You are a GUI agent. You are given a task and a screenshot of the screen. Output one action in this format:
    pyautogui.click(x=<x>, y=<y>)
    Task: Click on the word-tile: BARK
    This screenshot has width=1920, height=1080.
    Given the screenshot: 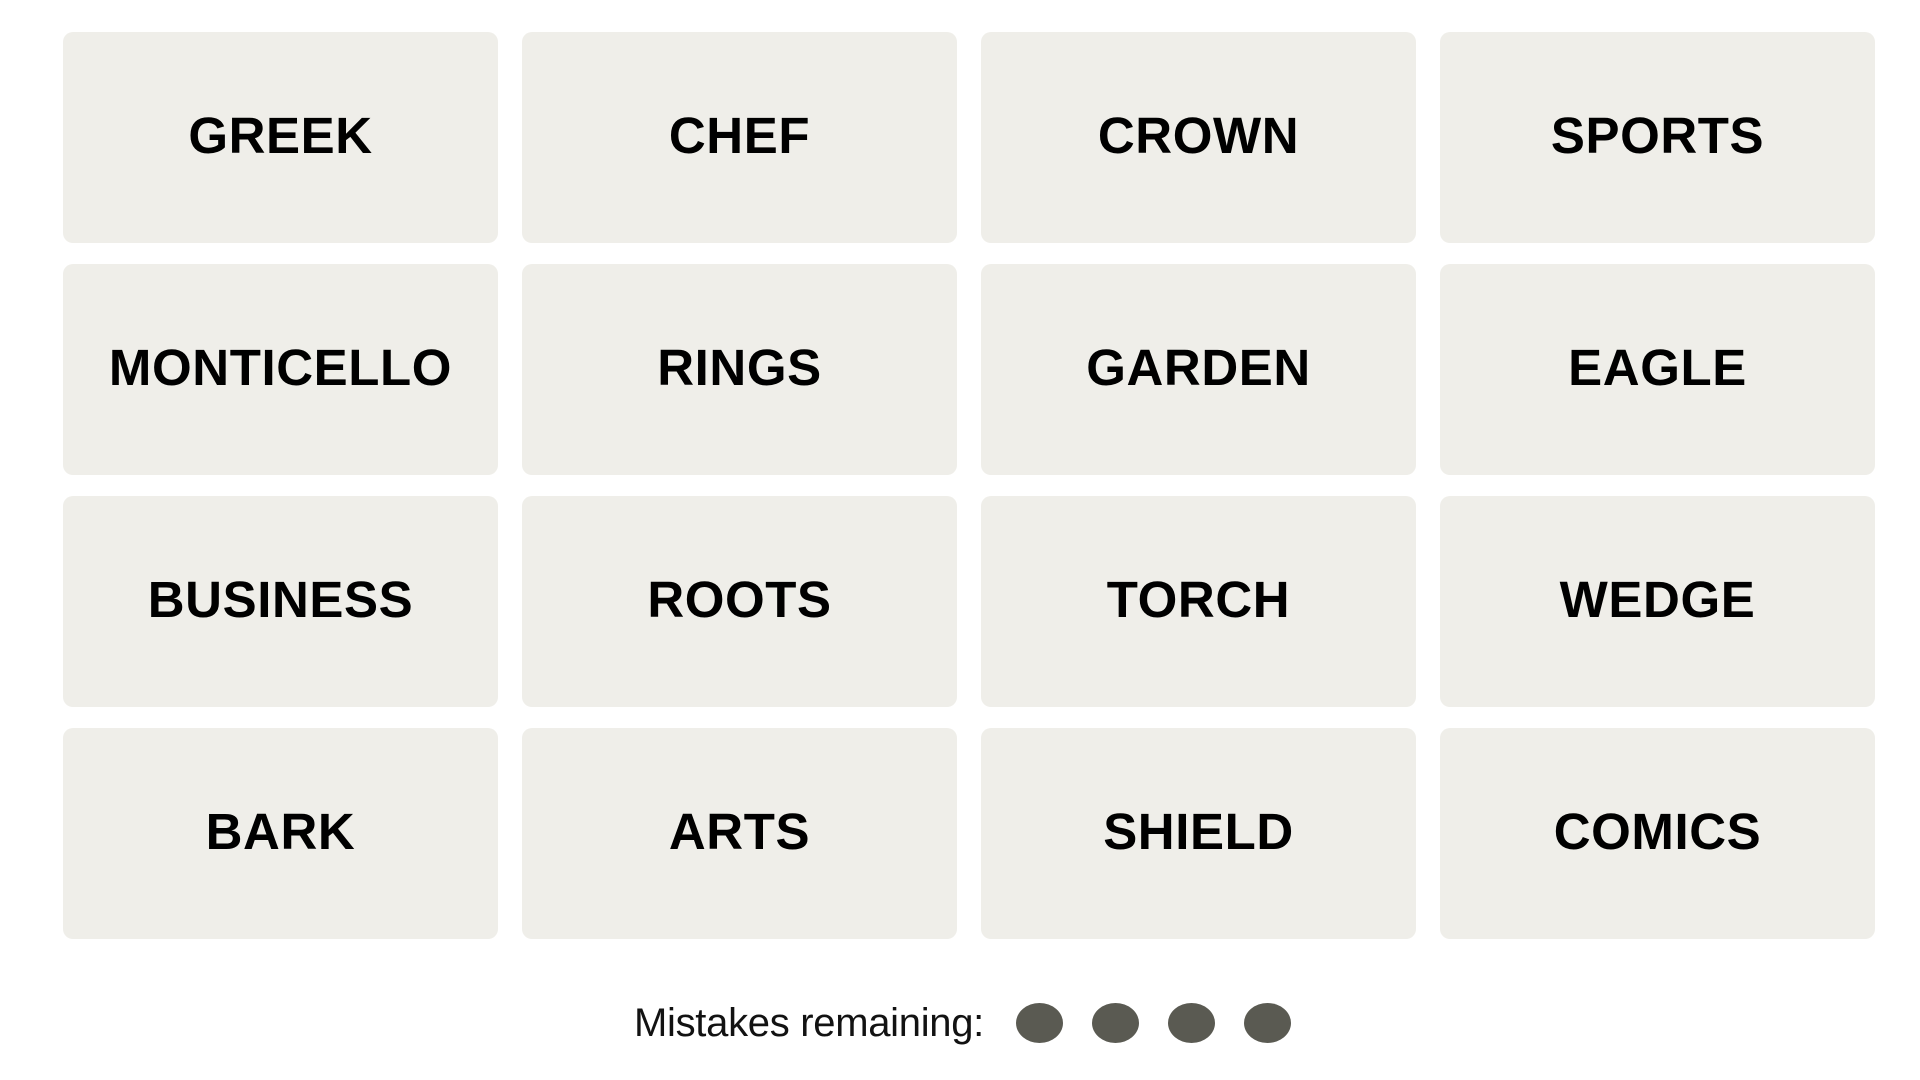 What is the action you would take?
    pyautogui.click(x=280, y=833)
    